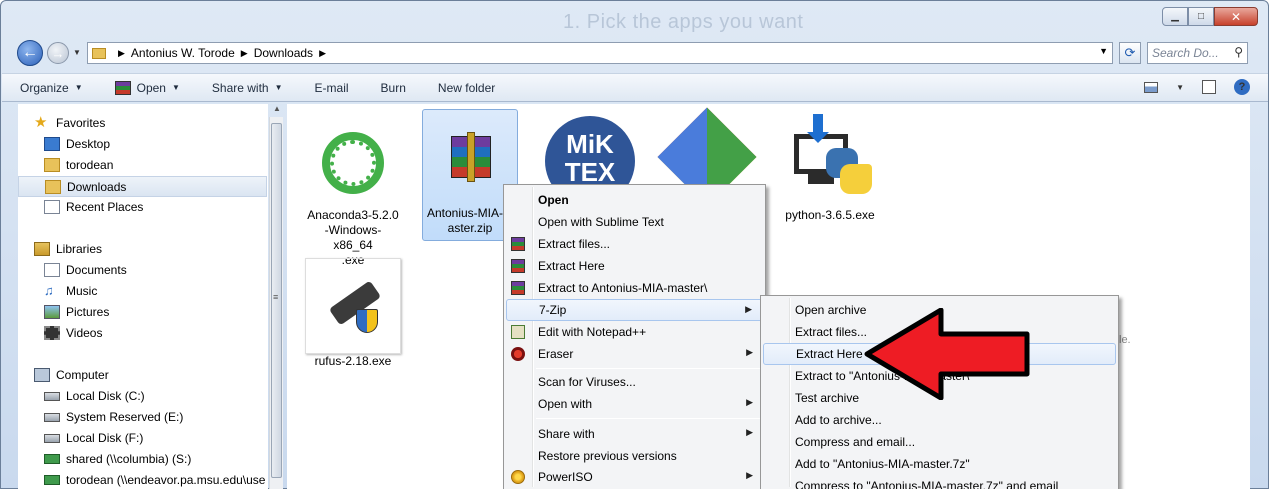 Image resolution: width=1269 pixels, height=489 pixels. I want to click on email-label: E-mail, so click(331, 87).